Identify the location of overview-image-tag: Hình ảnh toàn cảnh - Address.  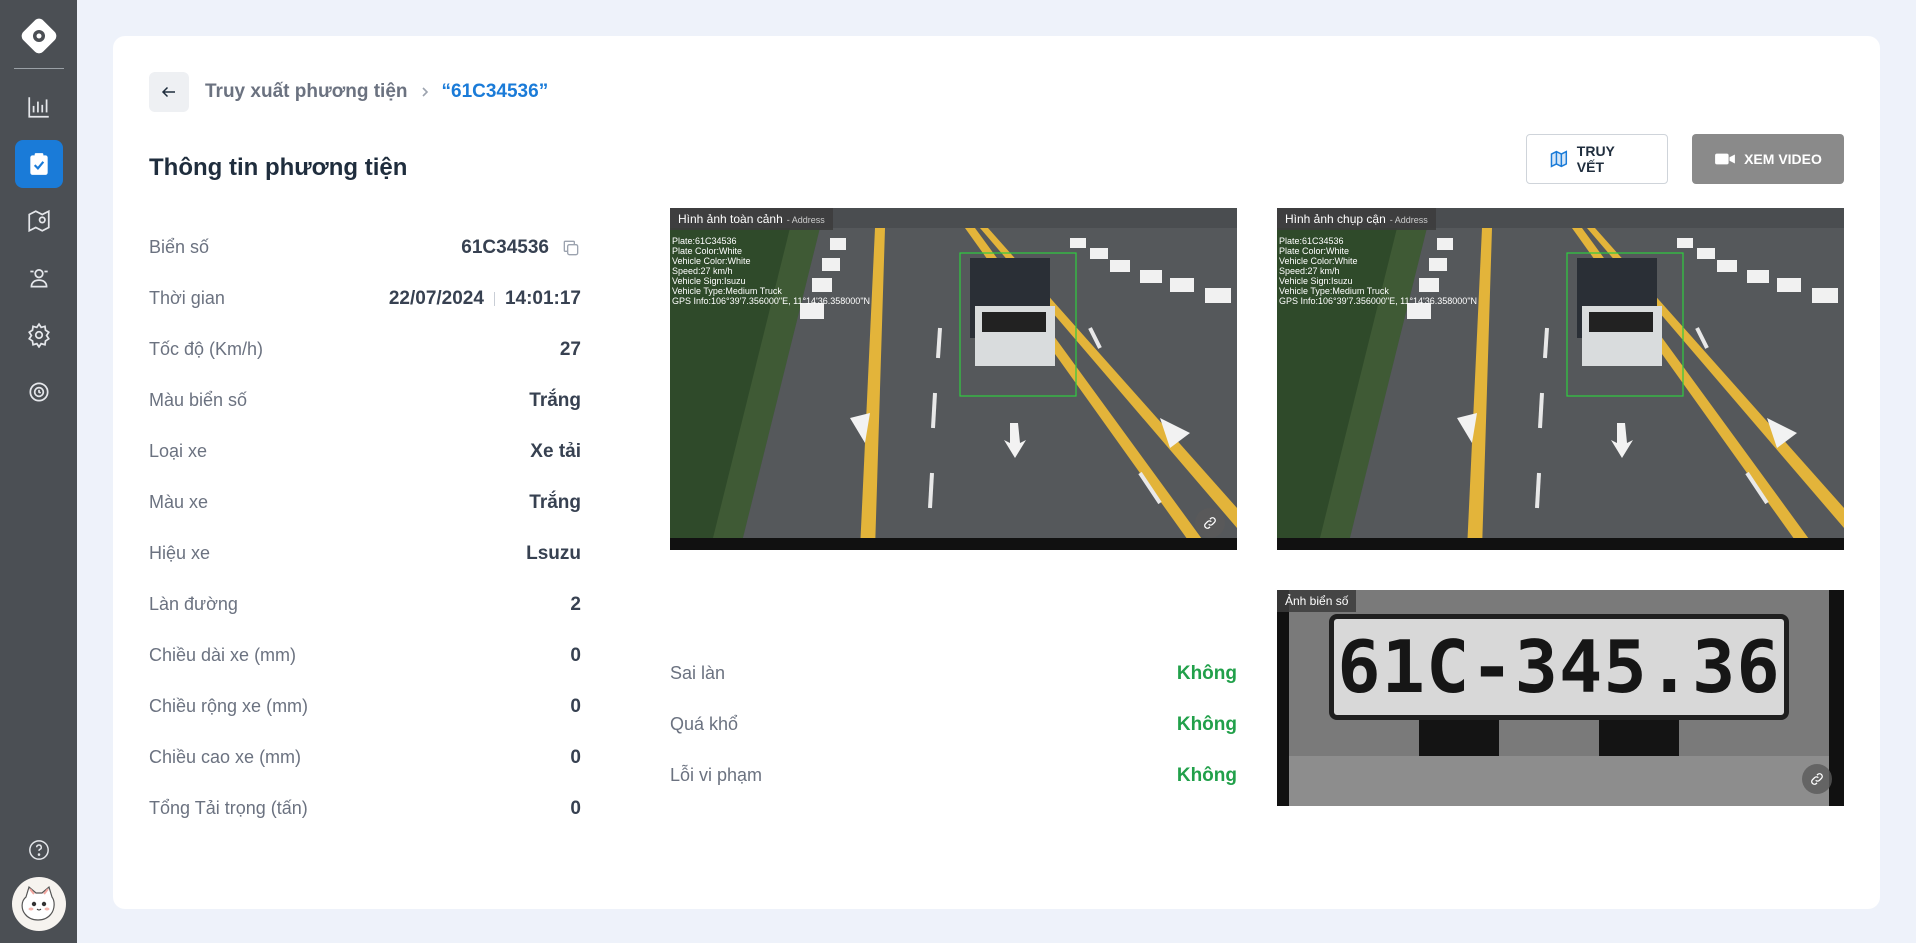
(751, 219).